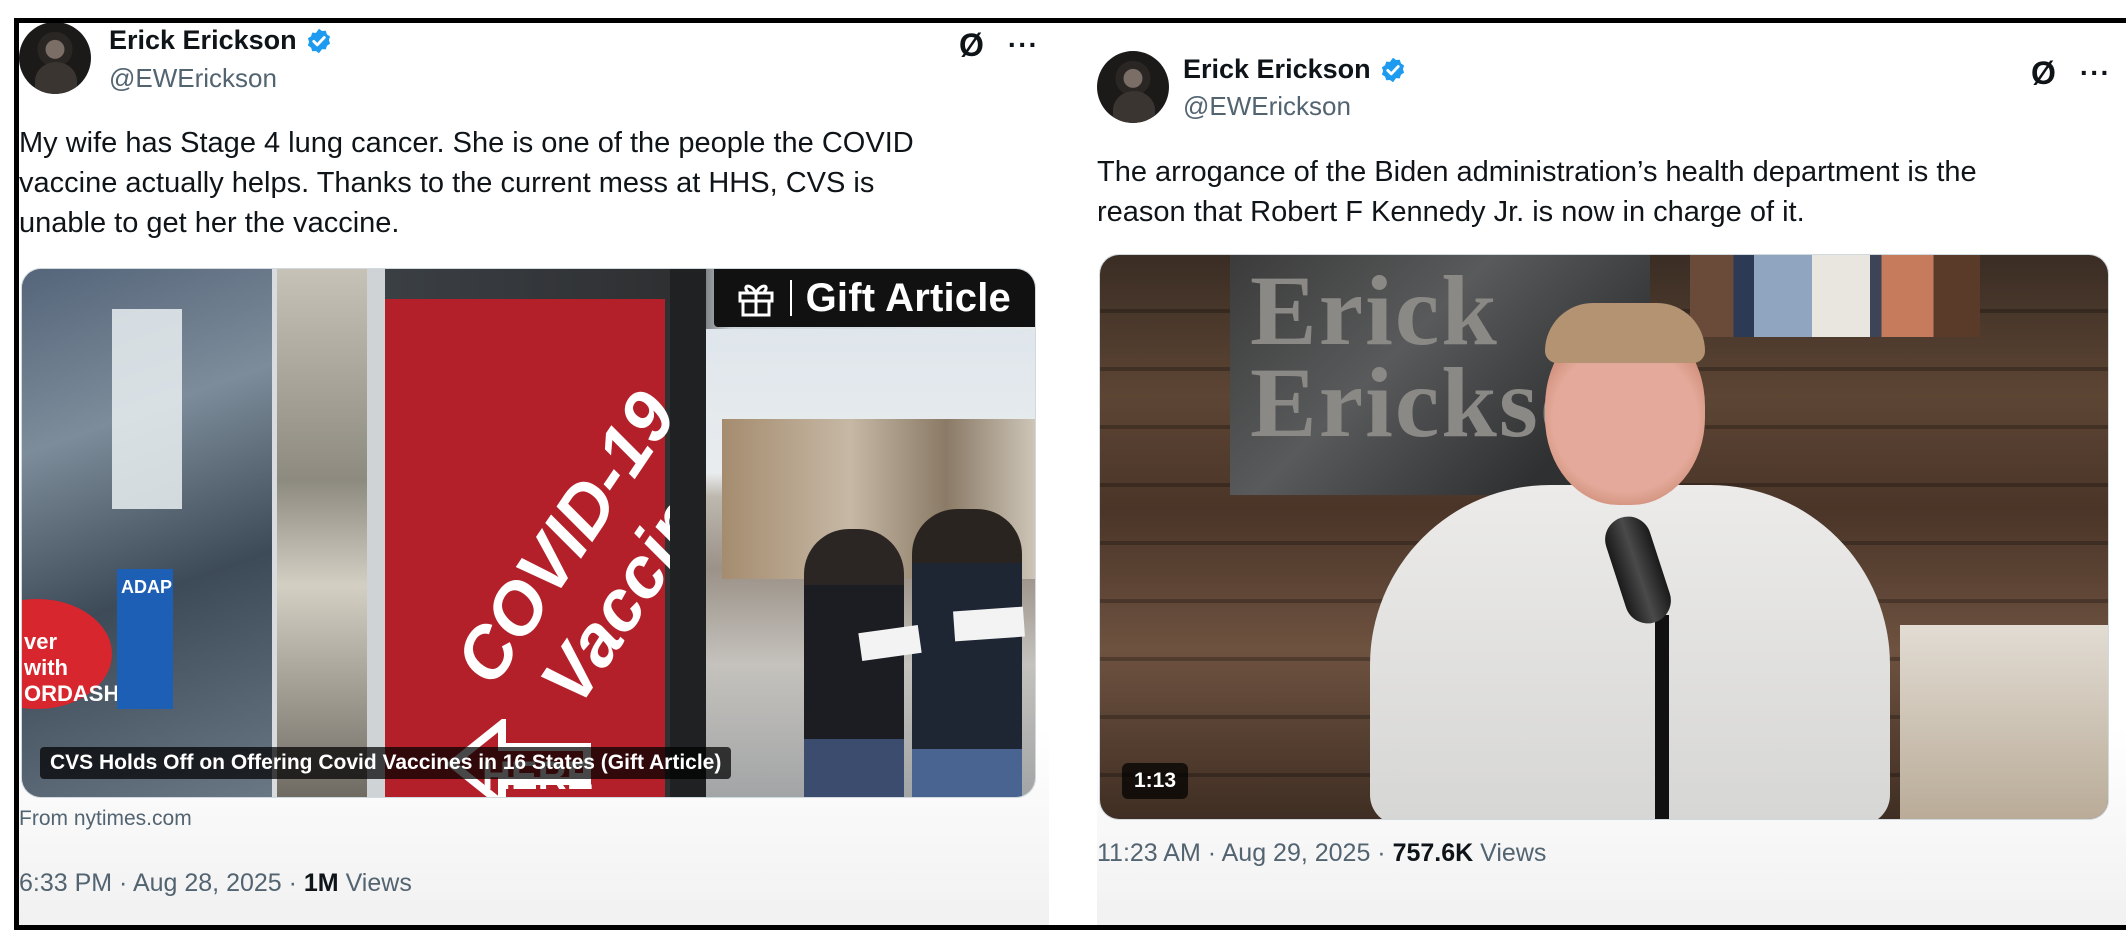 Image resolution: width=2128 pixels, height=952 pixels. I want to click on store-shelf, so click(322, 533).